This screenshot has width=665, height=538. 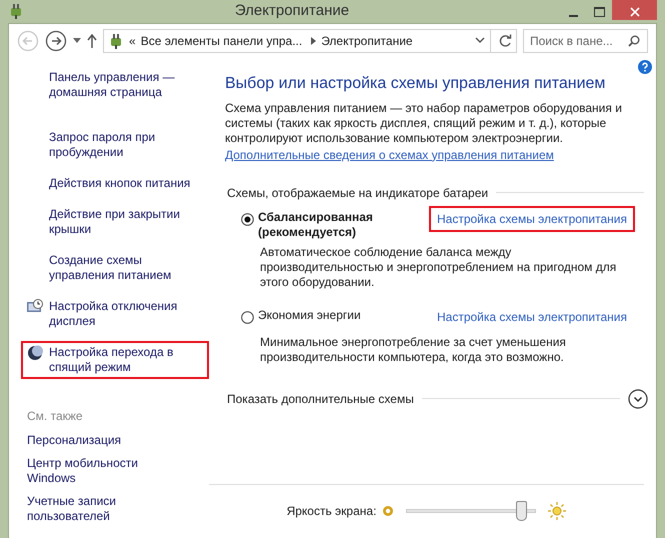 What do you see at coordinates (505, 41) in the screenshot?
I see `refresh-icon` at bounding box center [505, 41].